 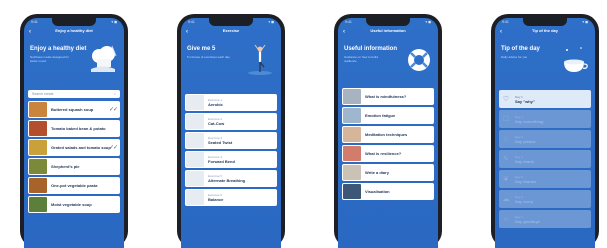 I want to click on nav-bar: ‹ Exercise, so click(x=231, y=33).